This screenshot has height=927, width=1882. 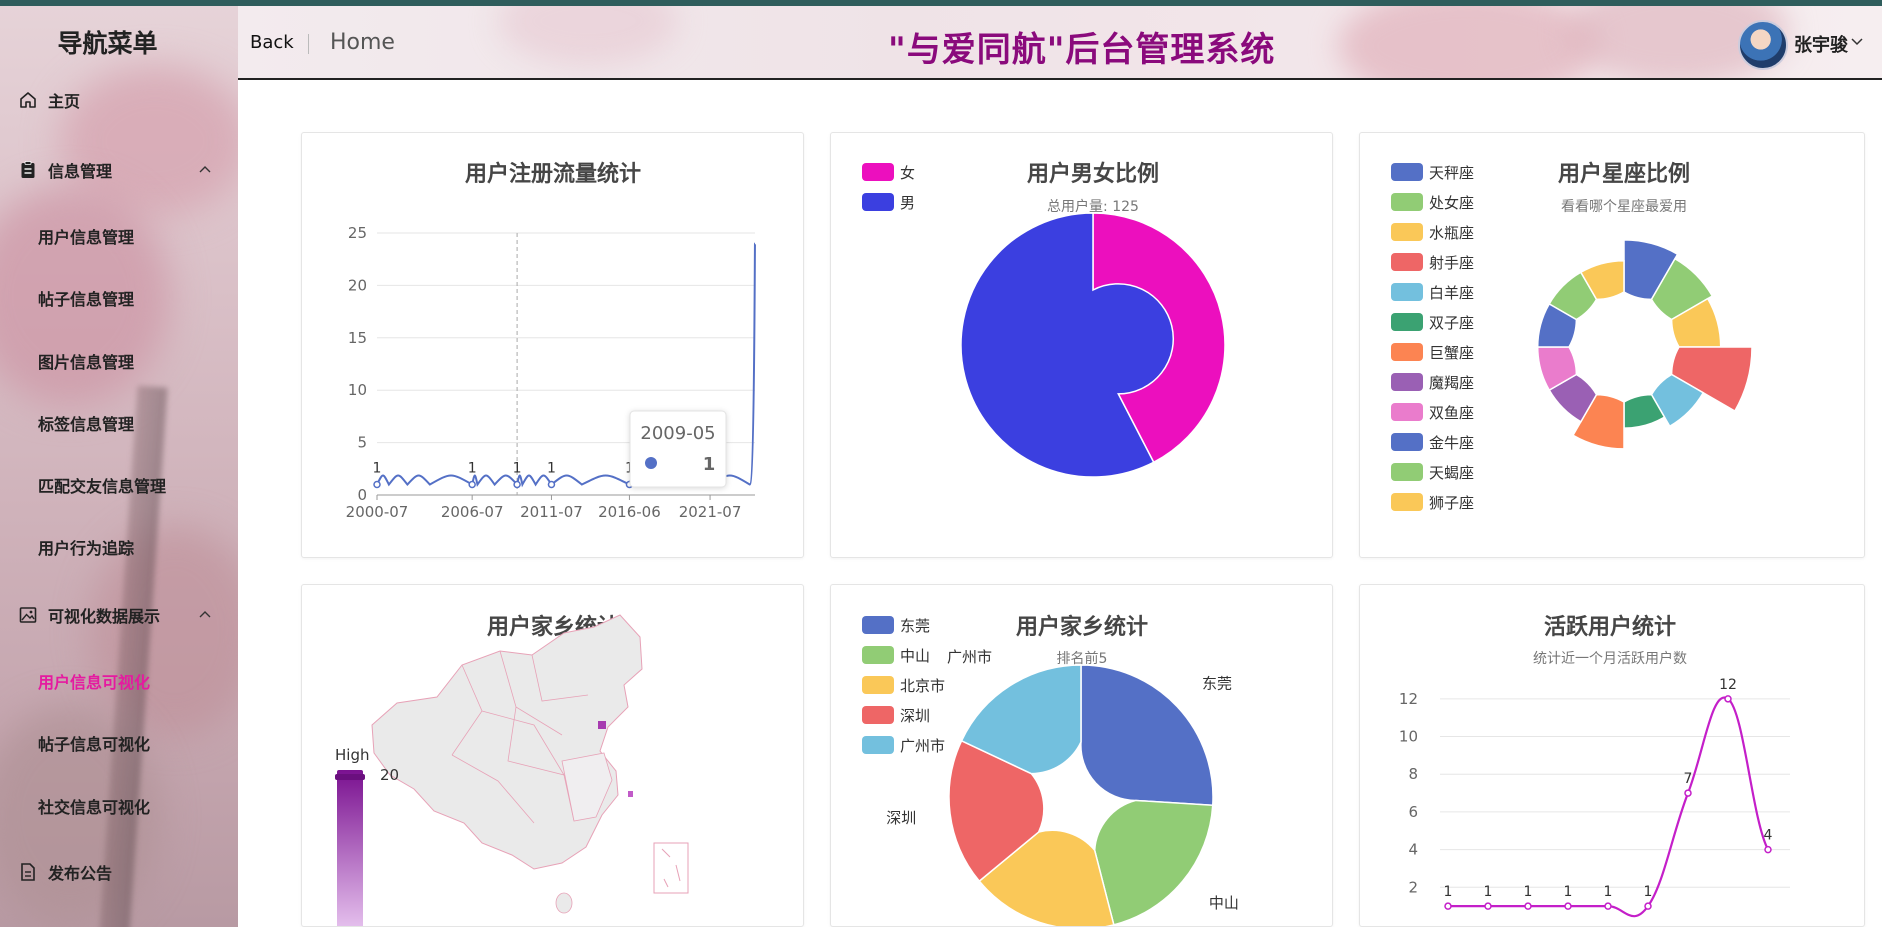 I want to click on home-icon, so click(x=28, y=100).